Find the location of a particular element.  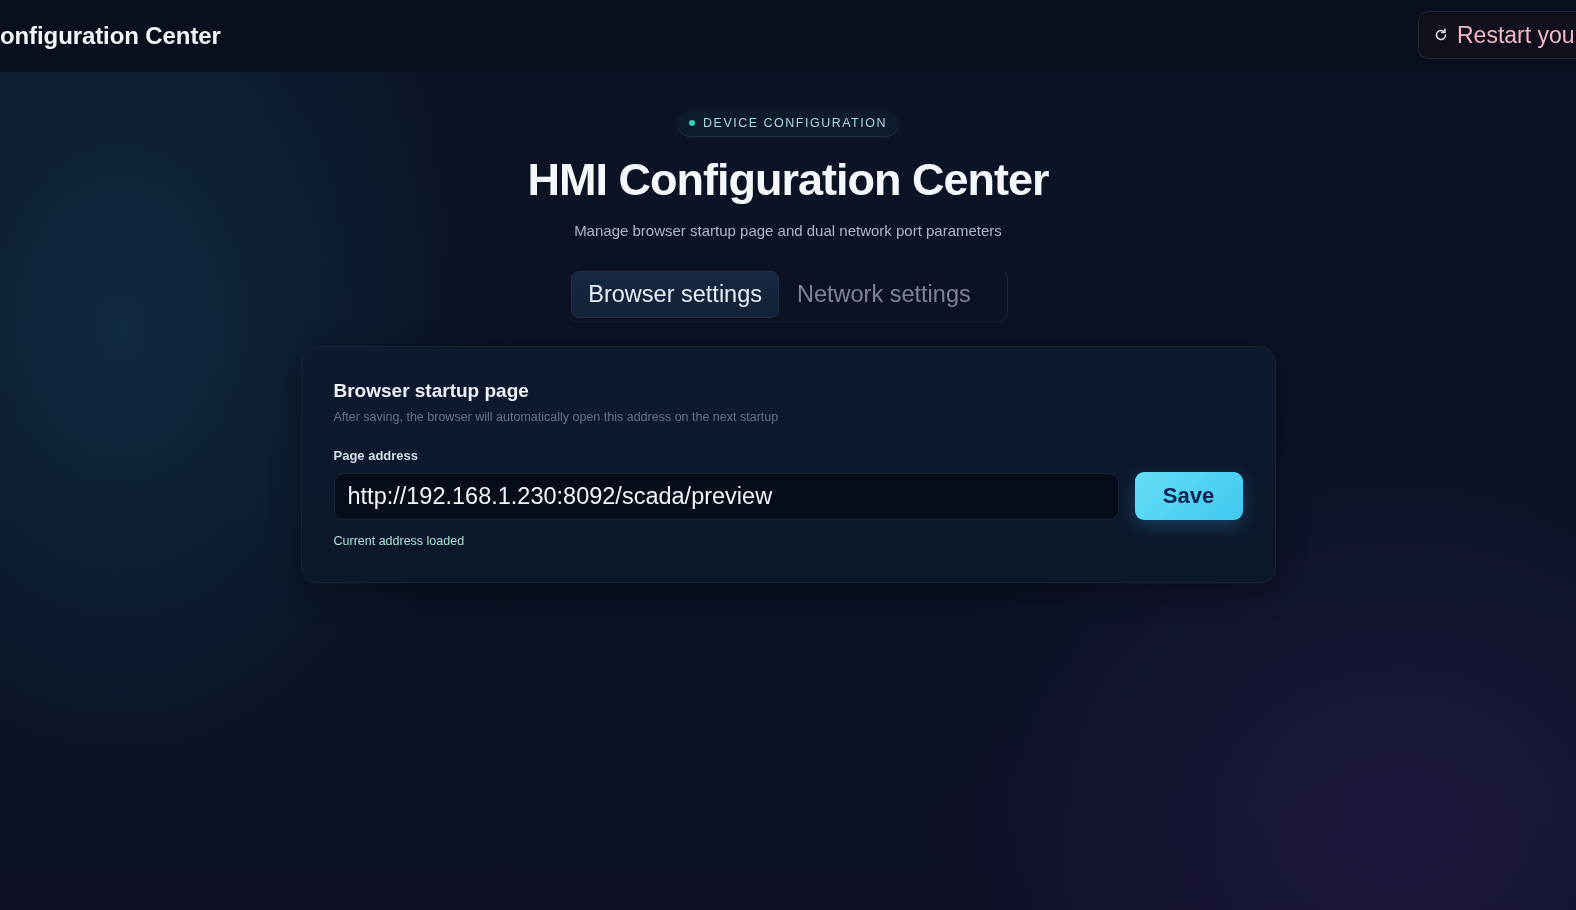

settings-tab: Network settings is located at coordinates (884, 294).